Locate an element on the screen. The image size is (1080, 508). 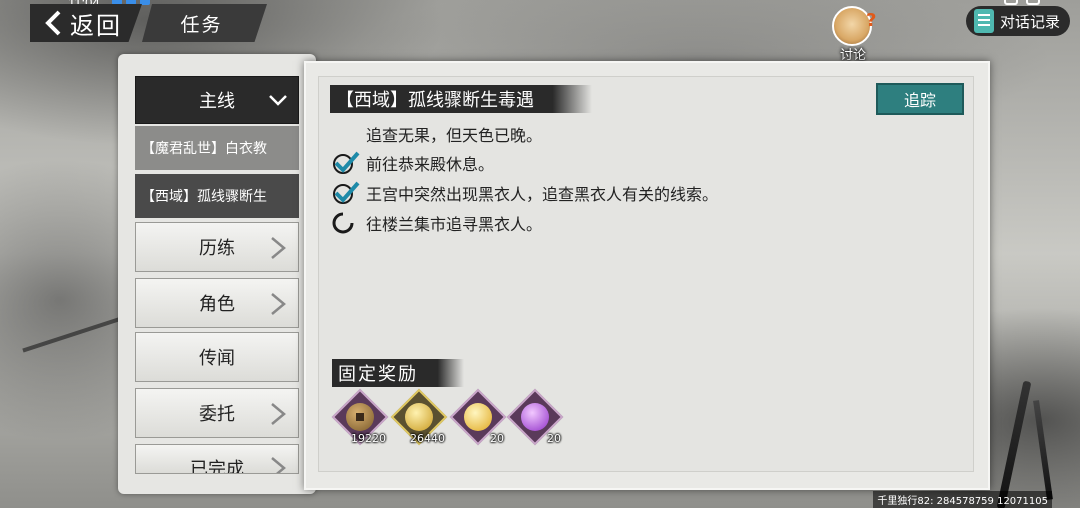
sub-quest-item-selected: 【西域】孤线骤断生 is located at coordinates (217, 196).